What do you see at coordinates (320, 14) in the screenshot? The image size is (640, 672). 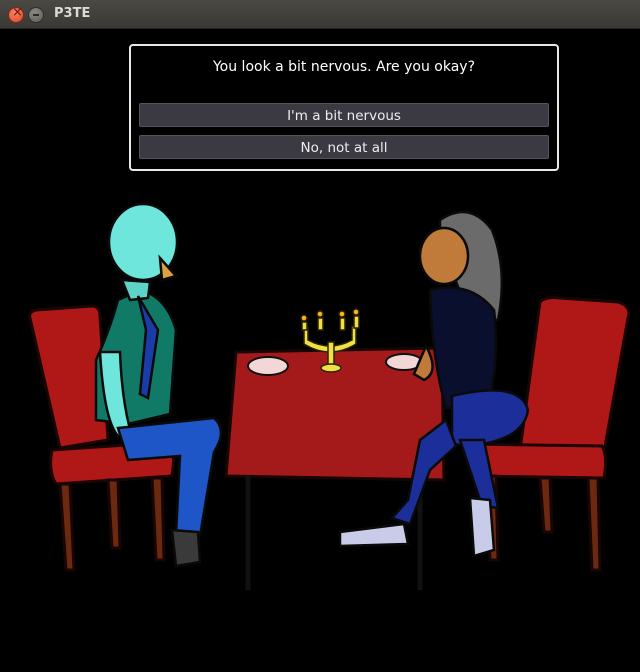 I see `title-bar: P3TE` at bounding box center [320, 14].